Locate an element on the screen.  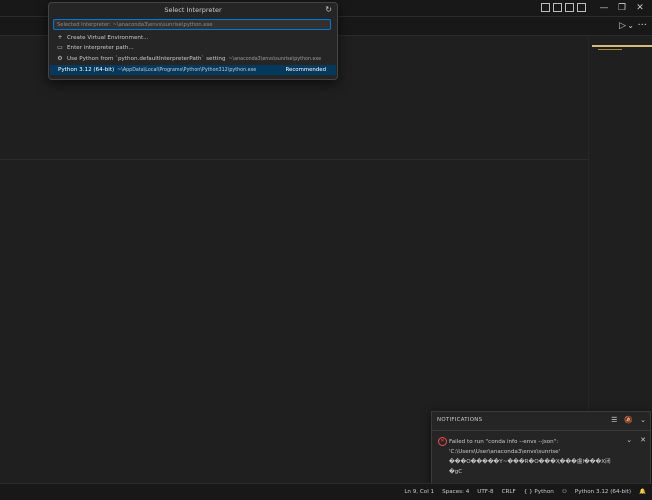
language-mode: { } Python is located at coordinates (539, 492).